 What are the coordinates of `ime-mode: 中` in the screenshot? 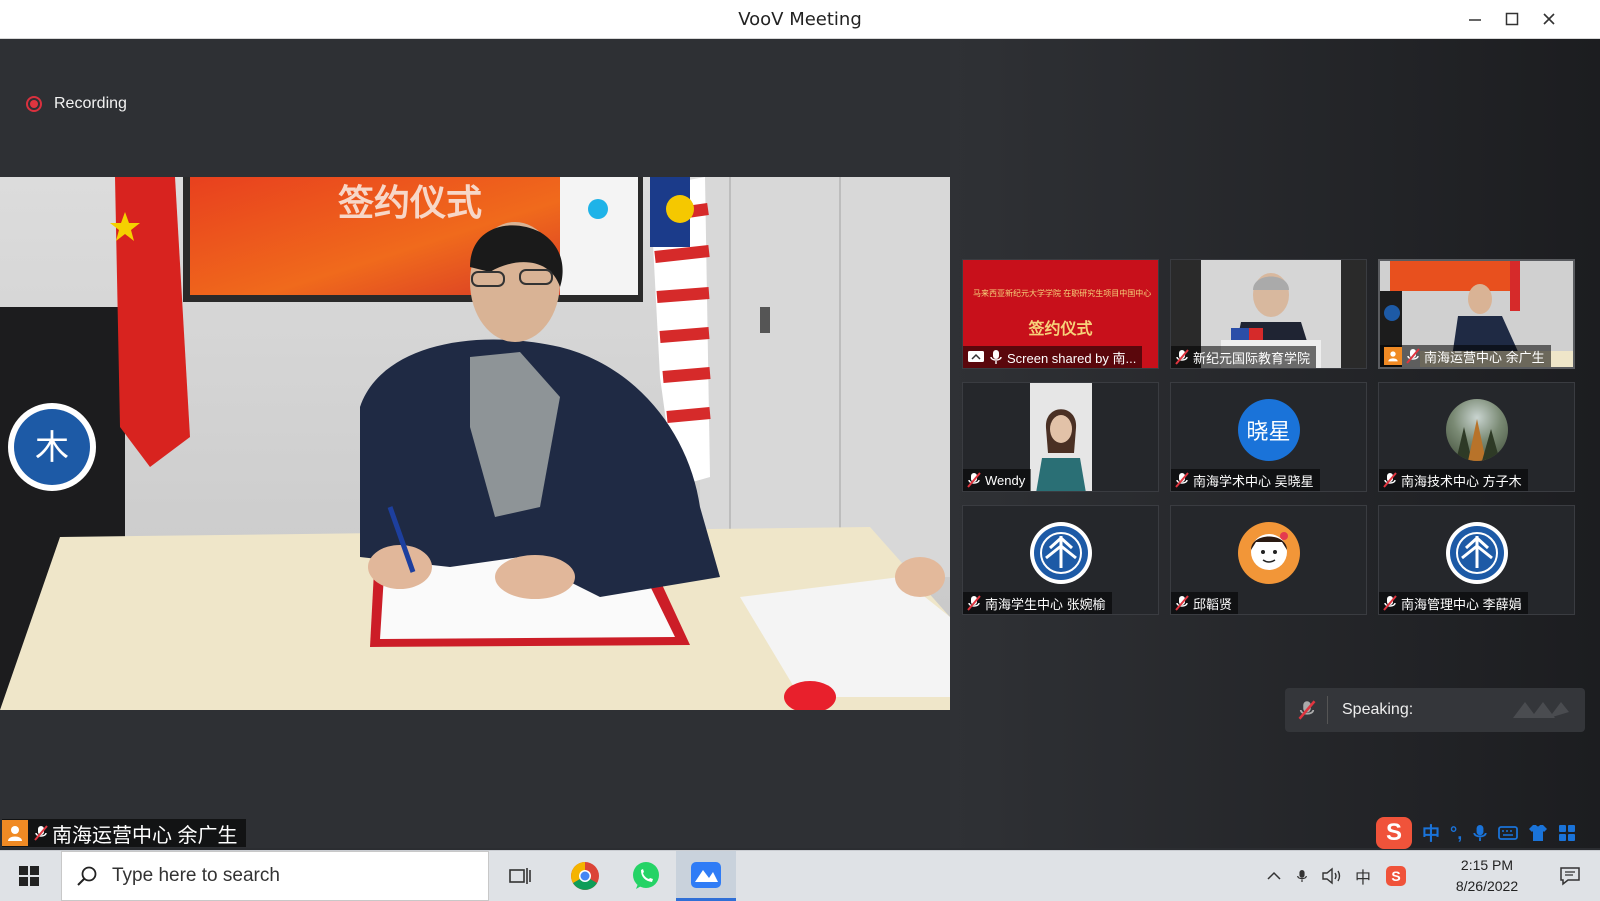 It's located at (1431, 833).